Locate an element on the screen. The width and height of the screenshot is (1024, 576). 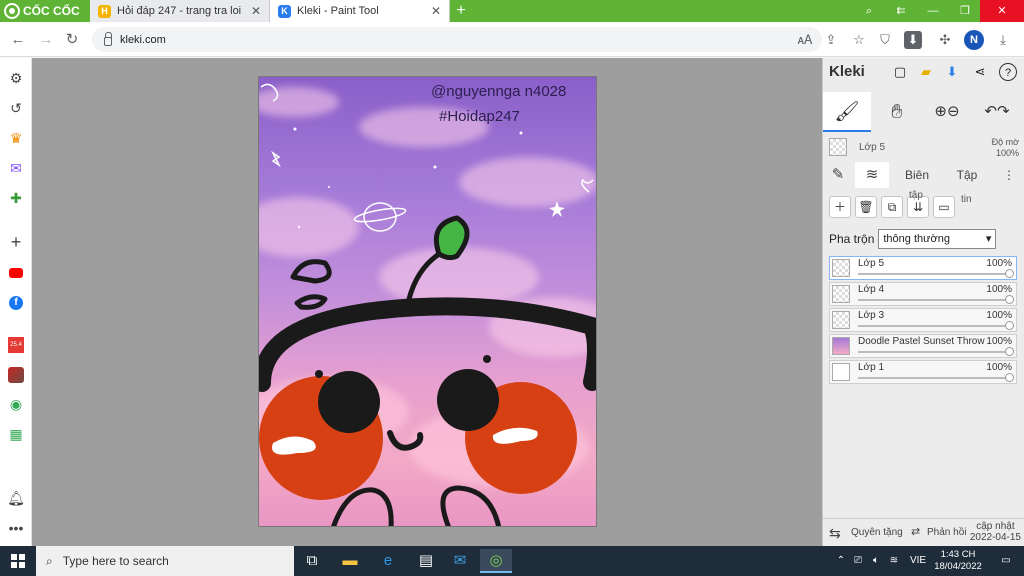
coccoc-logo: CỐC CỐC is located at coordinates (42, 11).